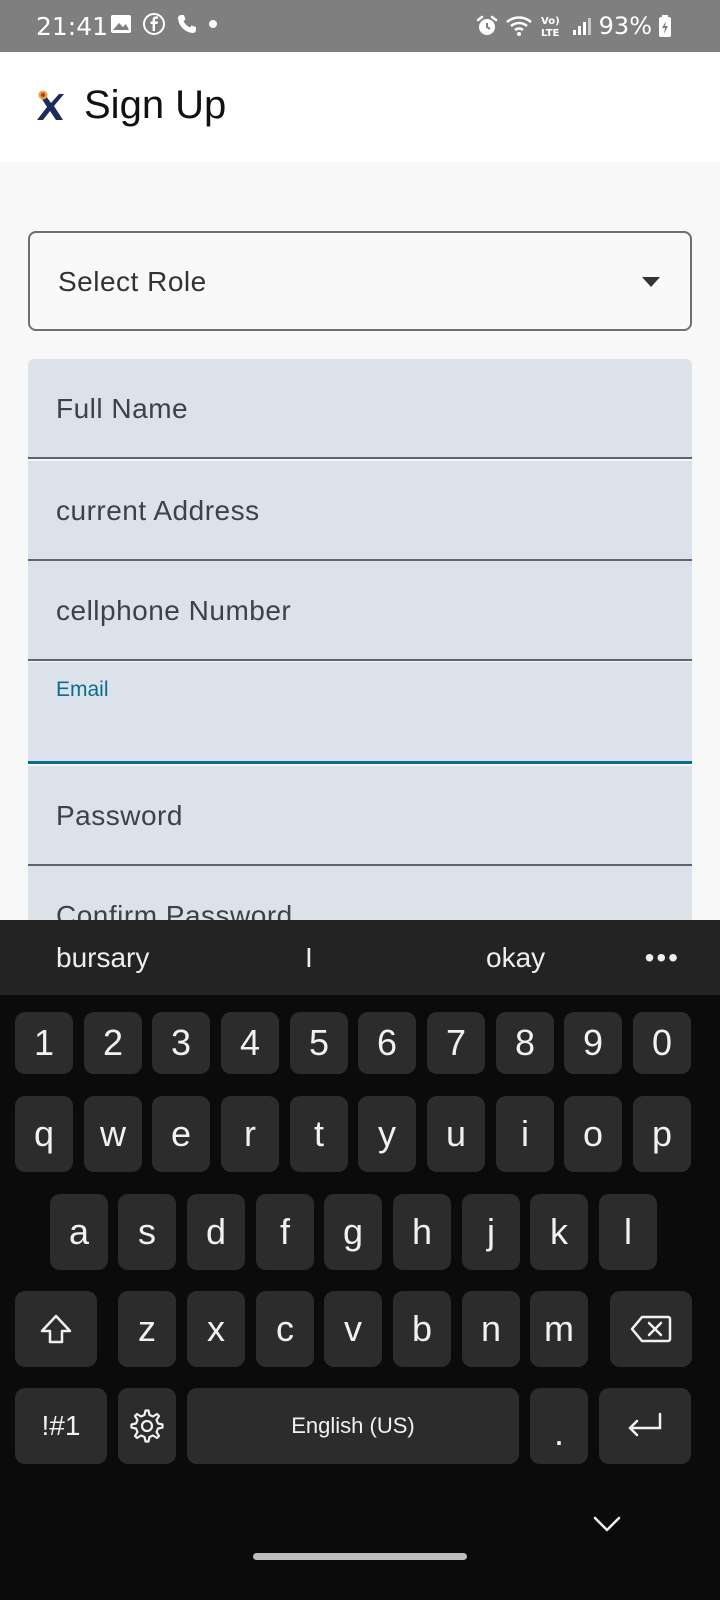  I want to click on symbols-key: !#1, so click(61, 1426).